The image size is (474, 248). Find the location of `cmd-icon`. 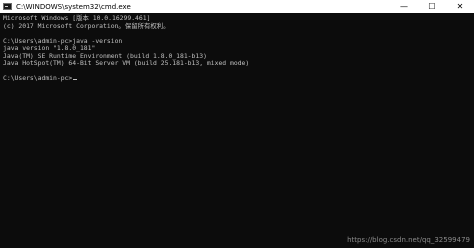

cmd-icon is located at coordinates (7, 6).